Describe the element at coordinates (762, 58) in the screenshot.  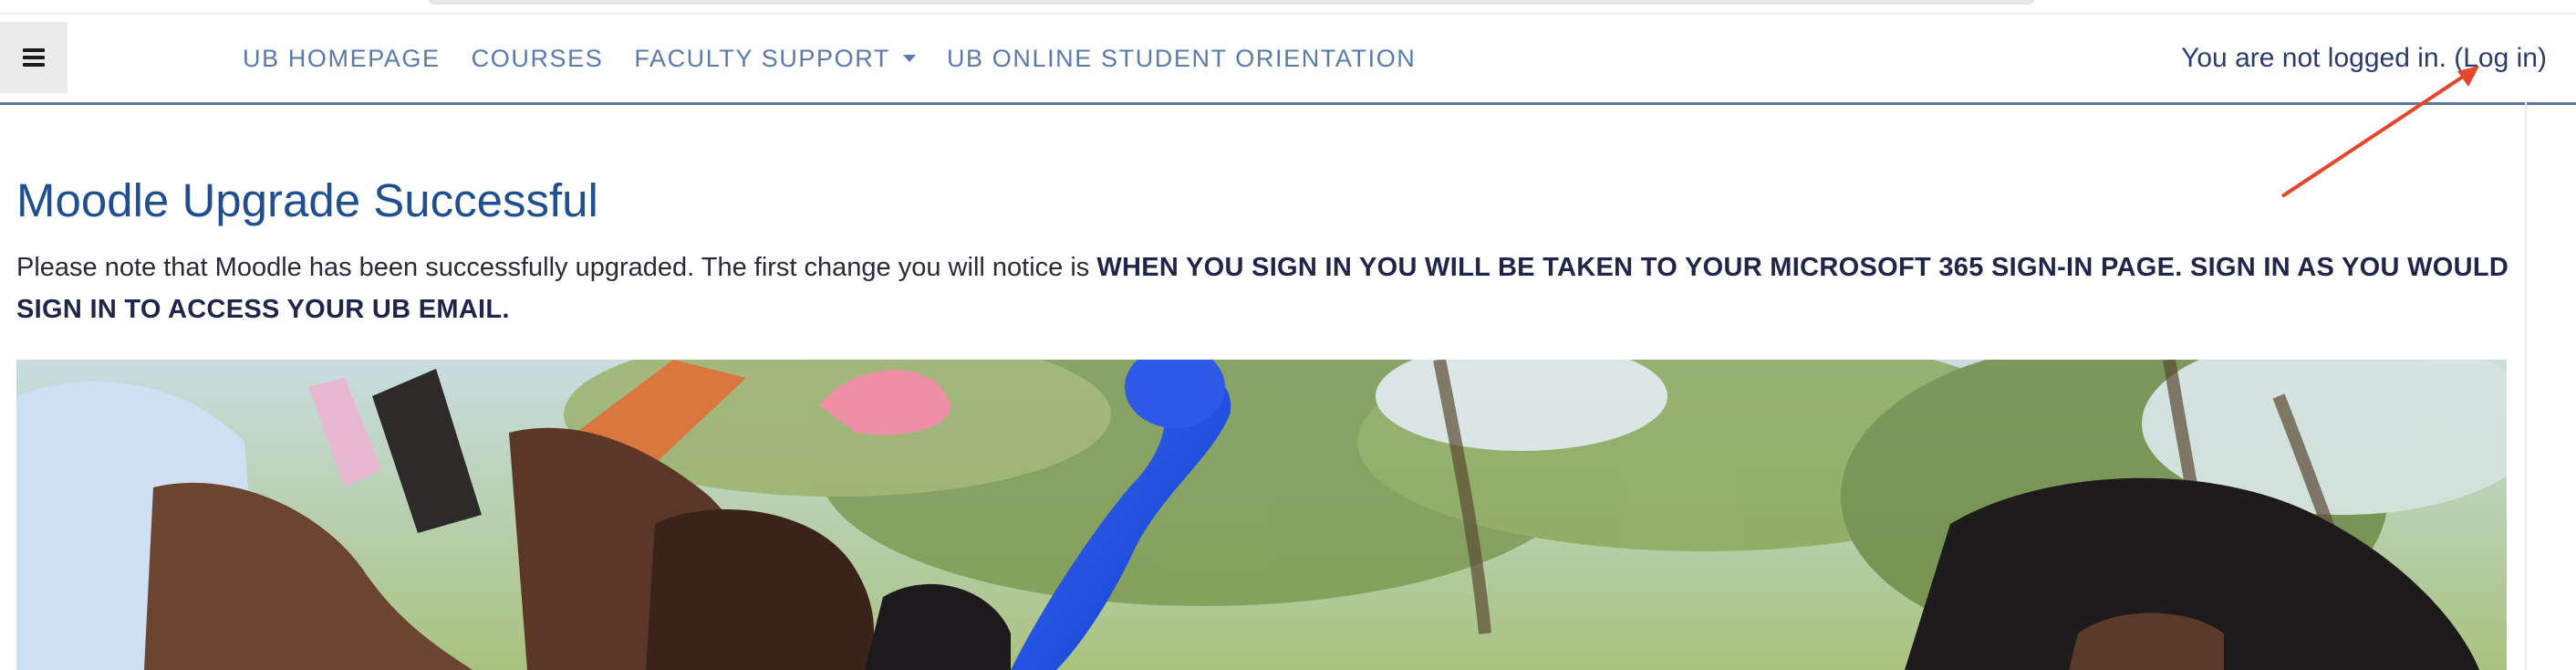
I see `nav-dropdown-label: FACULTY SUPPORT` at that location.